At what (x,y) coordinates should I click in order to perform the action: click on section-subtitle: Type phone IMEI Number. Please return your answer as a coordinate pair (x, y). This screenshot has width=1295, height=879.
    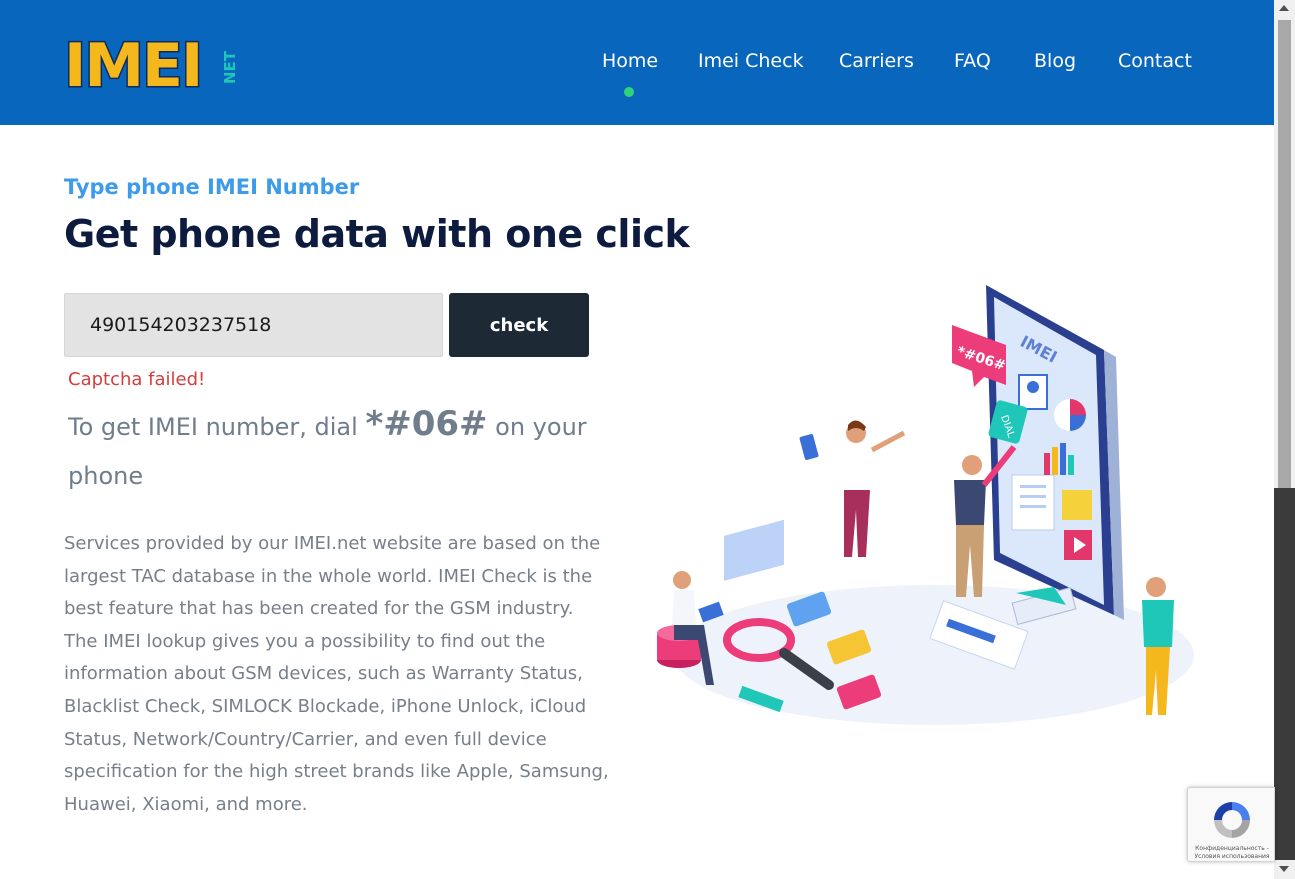
    Looking at the image, I should click on (212, 187).